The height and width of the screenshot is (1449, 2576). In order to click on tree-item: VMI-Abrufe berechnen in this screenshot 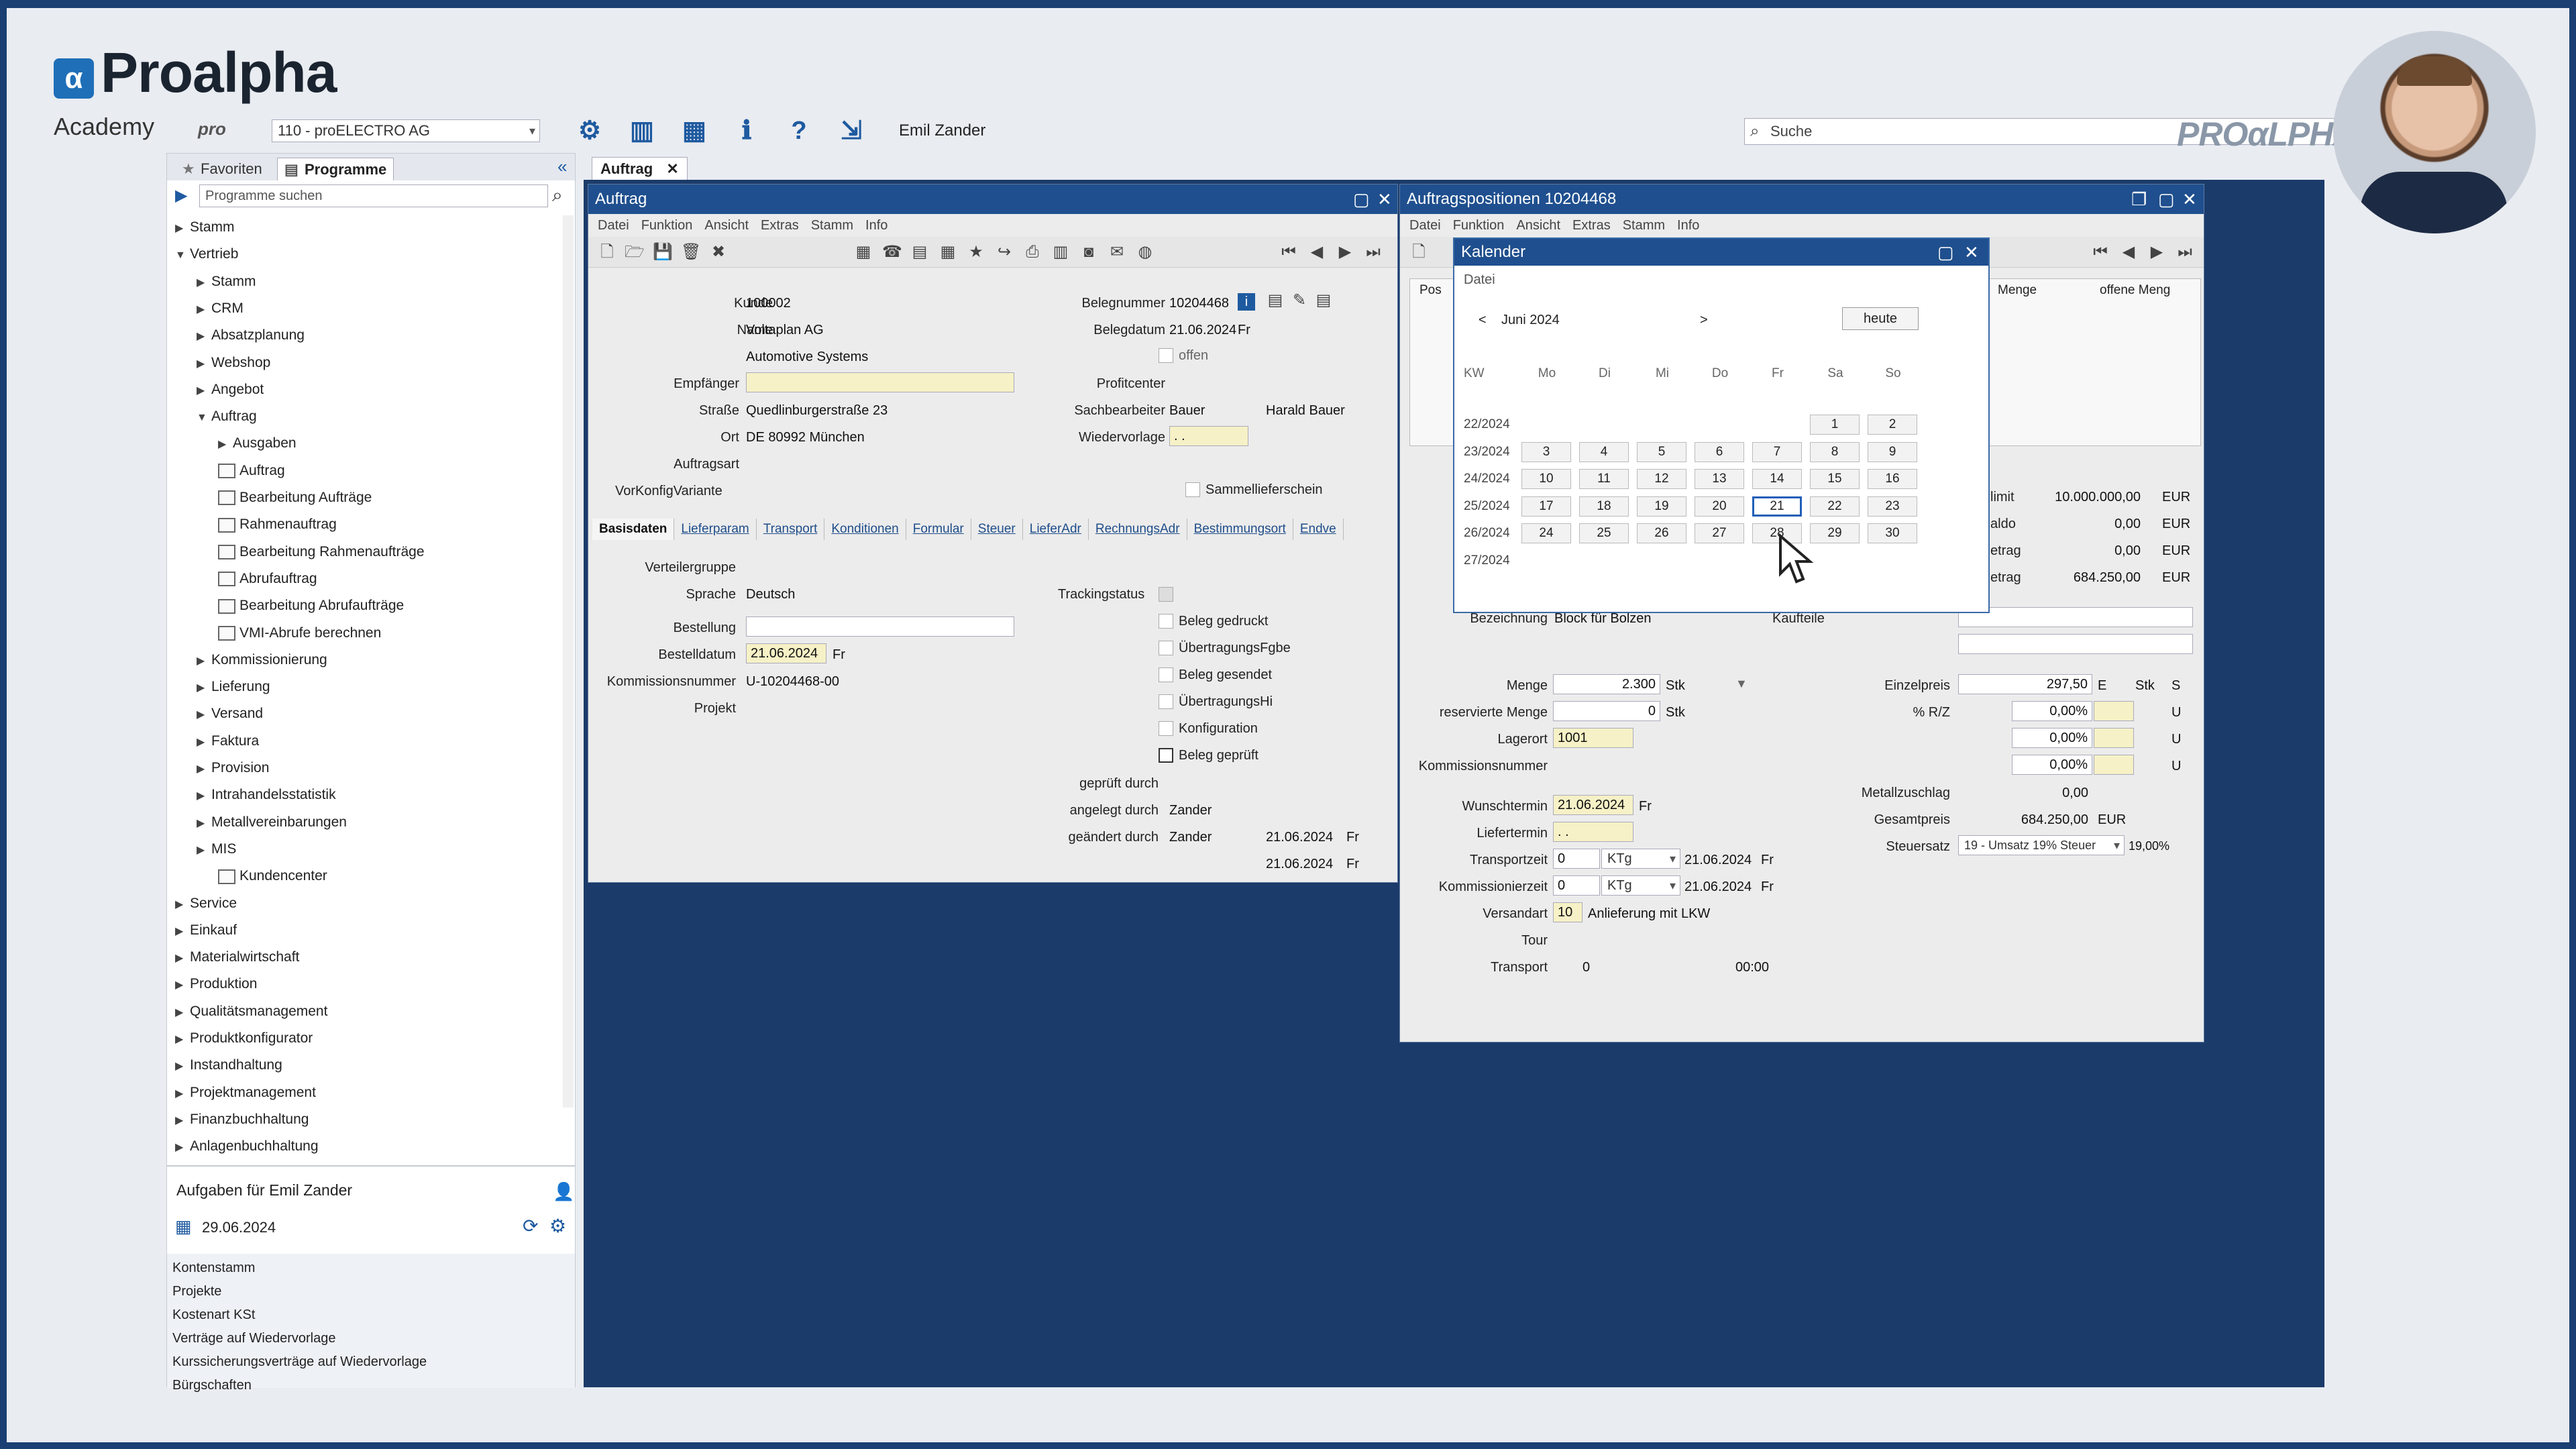, I will do `click(299, 633)`.